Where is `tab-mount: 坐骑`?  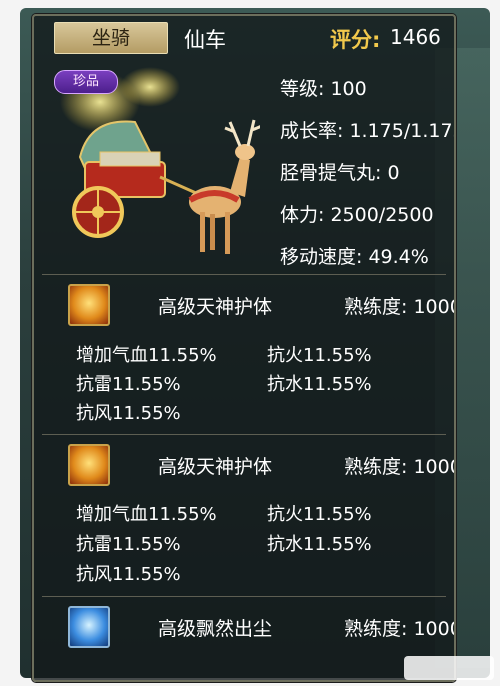
tab-mount: 坐骑 is located at coordinates (111, 38).